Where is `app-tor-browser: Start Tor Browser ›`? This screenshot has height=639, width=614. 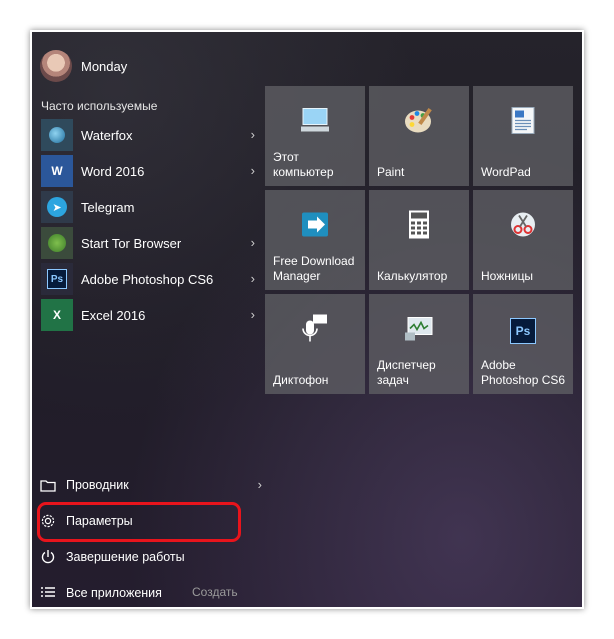
app-tor-browser: Start Tor Browser › is located at coordinates (148, 243).